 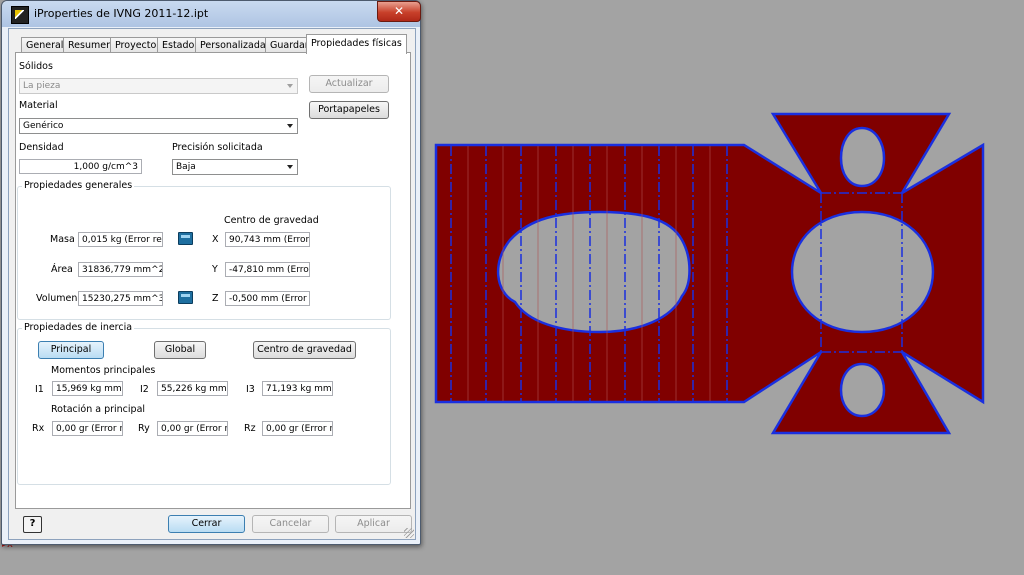 I want to click on cog-z-field: -0,500 mm (Error re, so click(x=267, y=298).